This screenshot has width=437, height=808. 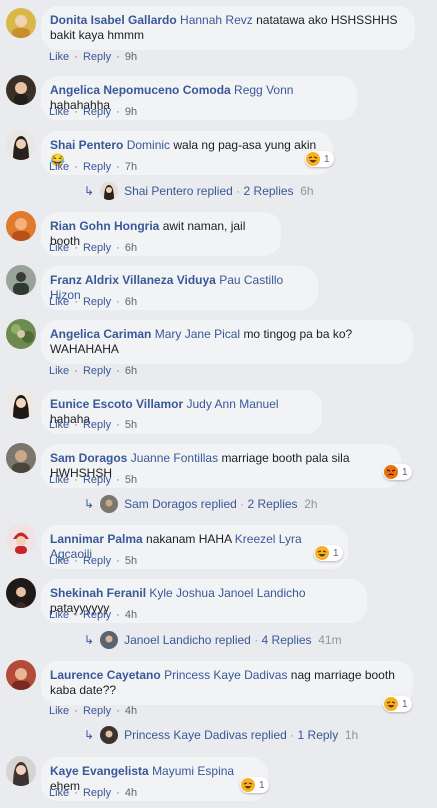 I want to click on comment-meta: Like · Reply · 5h, so click(x=93, y=425).